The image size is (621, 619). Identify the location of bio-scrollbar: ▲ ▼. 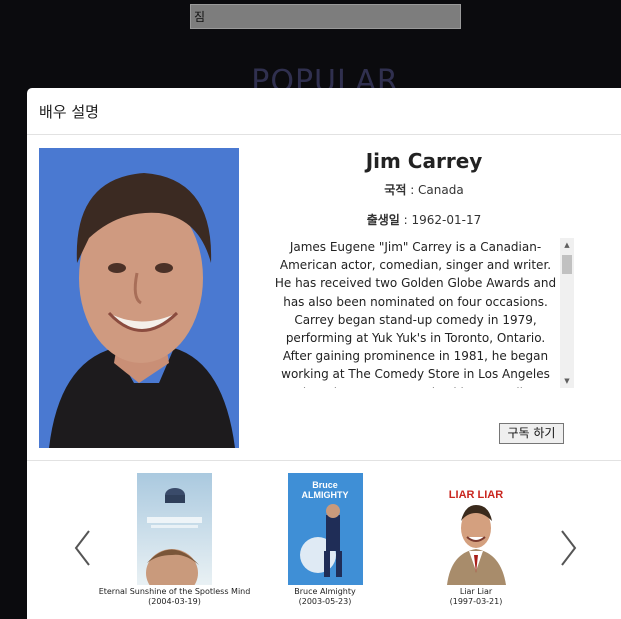
(567, 313).